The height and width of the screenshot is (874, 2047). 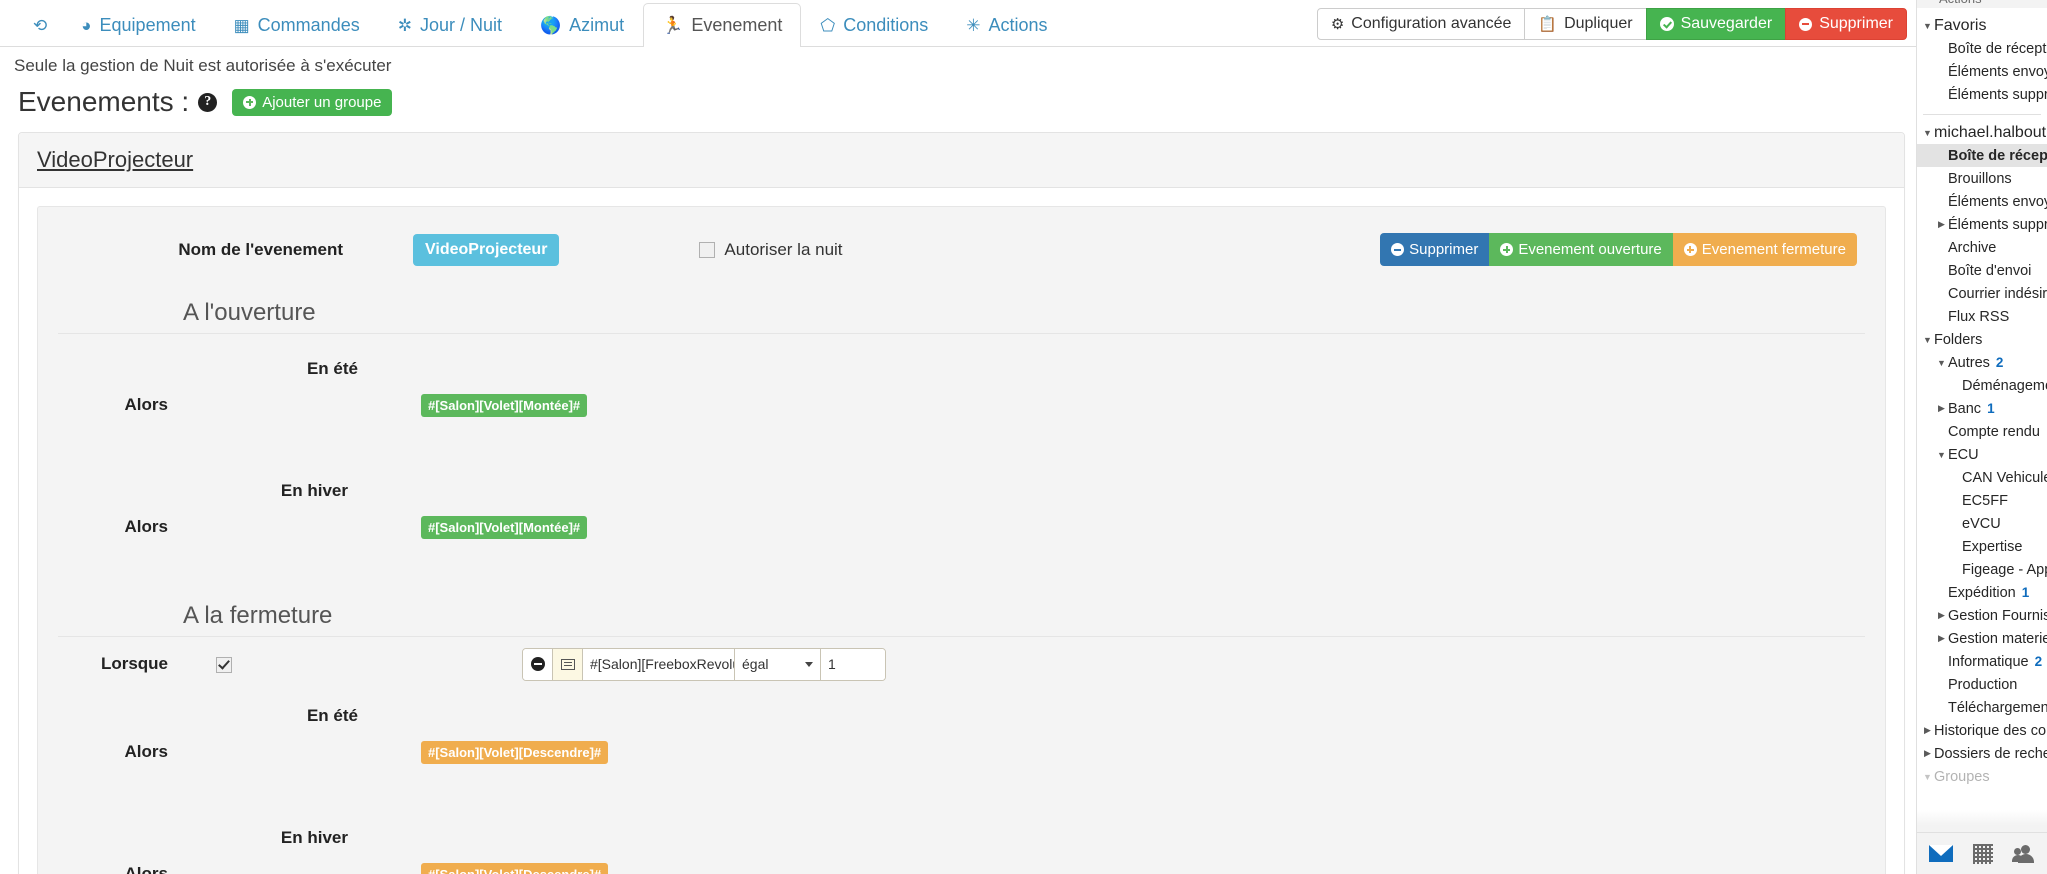 What do you see at coordinates (1990, 270) in the screenshot?
I see `outlook-folder-label: Boîte d'envoi` at bounding box center [1990, 270].